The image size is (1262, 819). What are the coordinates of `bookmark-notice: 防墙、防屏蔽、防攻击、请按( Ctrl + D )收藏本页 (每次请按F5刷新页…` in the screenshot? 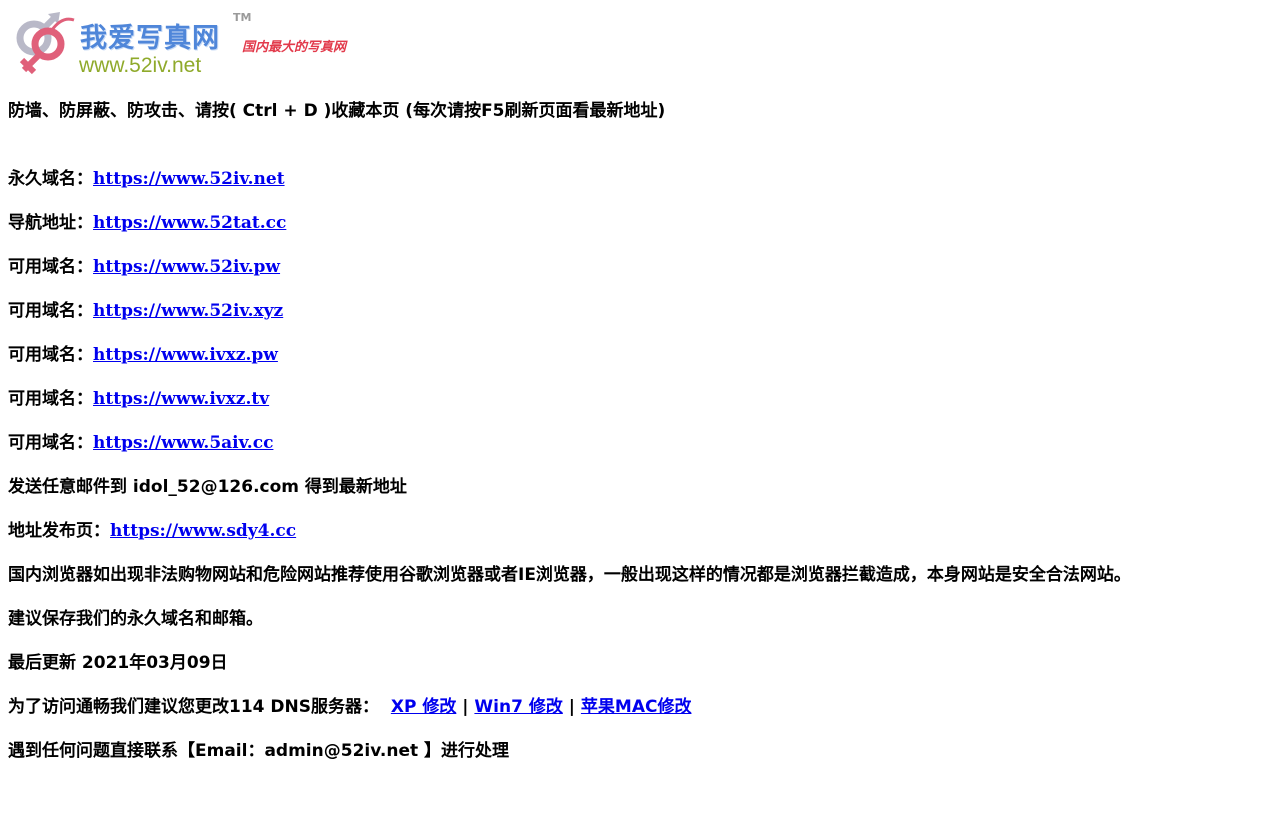 It's located at (337, 111).